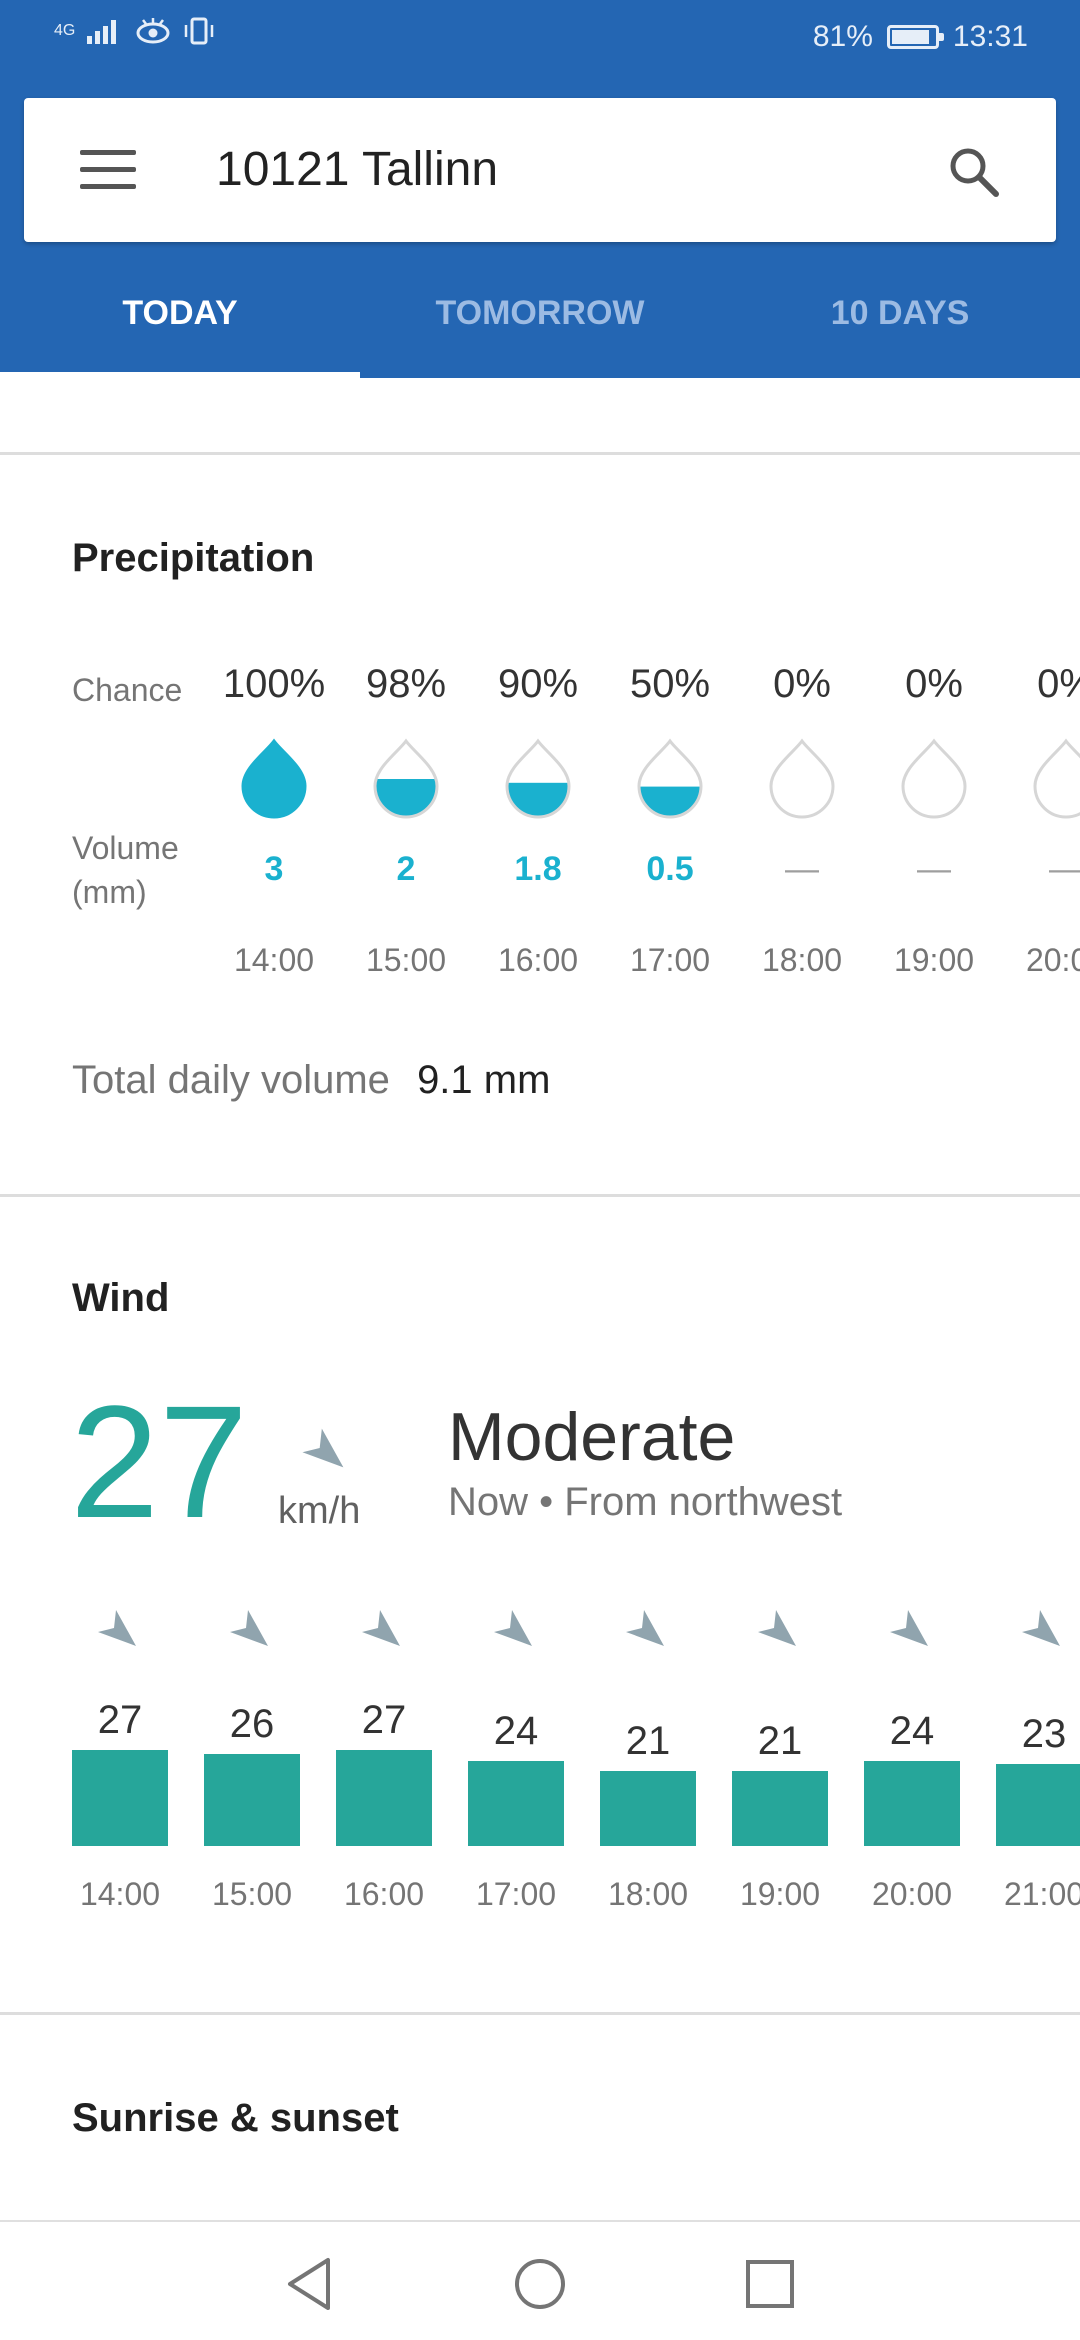  Describe the element at coordinates (540, 170) in the screenshot. I see `search-bar: 10121 Tallinn` at that location.